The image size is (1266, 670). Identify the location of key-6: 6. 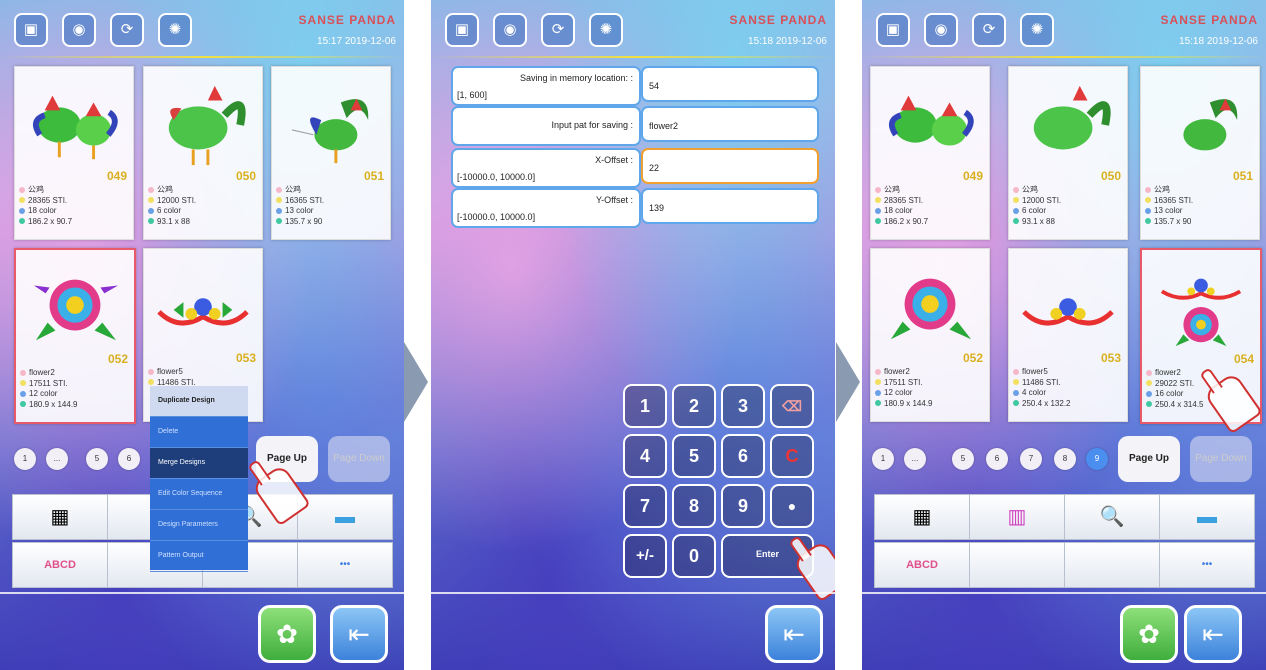
(743, 456).